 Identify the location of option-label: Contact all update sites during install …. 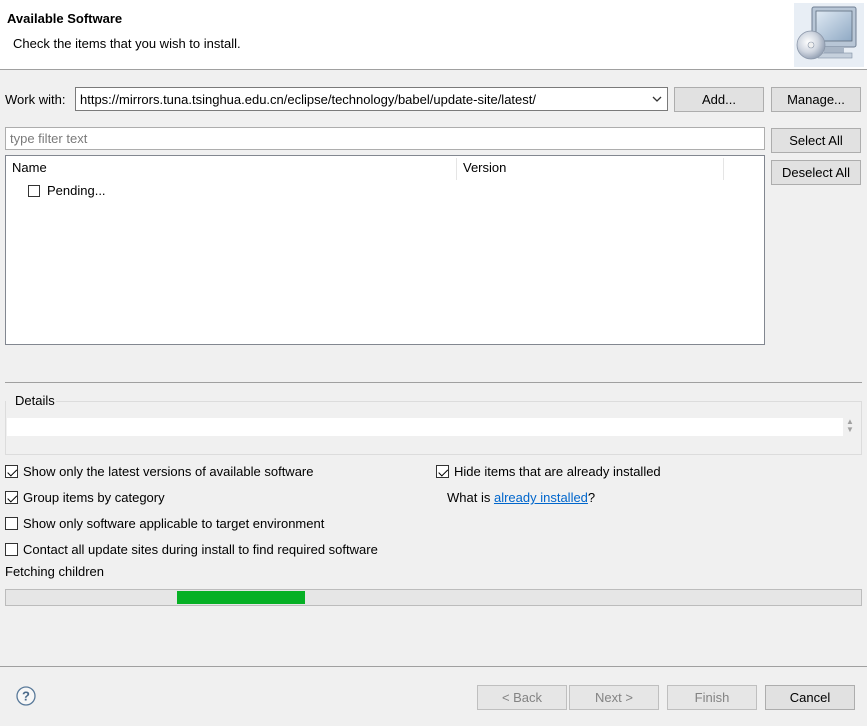
(200, 549).